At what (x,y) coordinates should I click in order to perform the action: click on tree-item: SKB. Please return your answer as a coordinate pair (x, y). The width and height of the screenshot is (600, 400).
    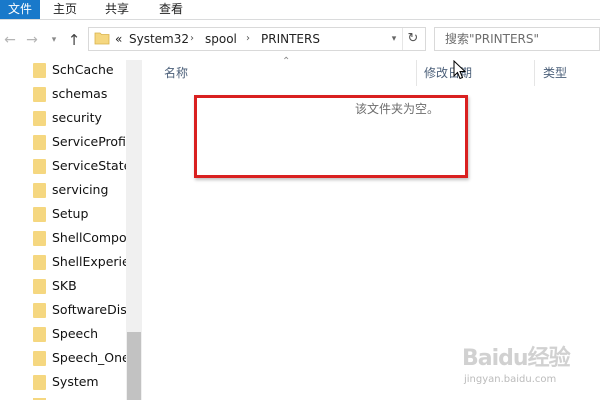
    Looking at the image, I should click on (63, 286).